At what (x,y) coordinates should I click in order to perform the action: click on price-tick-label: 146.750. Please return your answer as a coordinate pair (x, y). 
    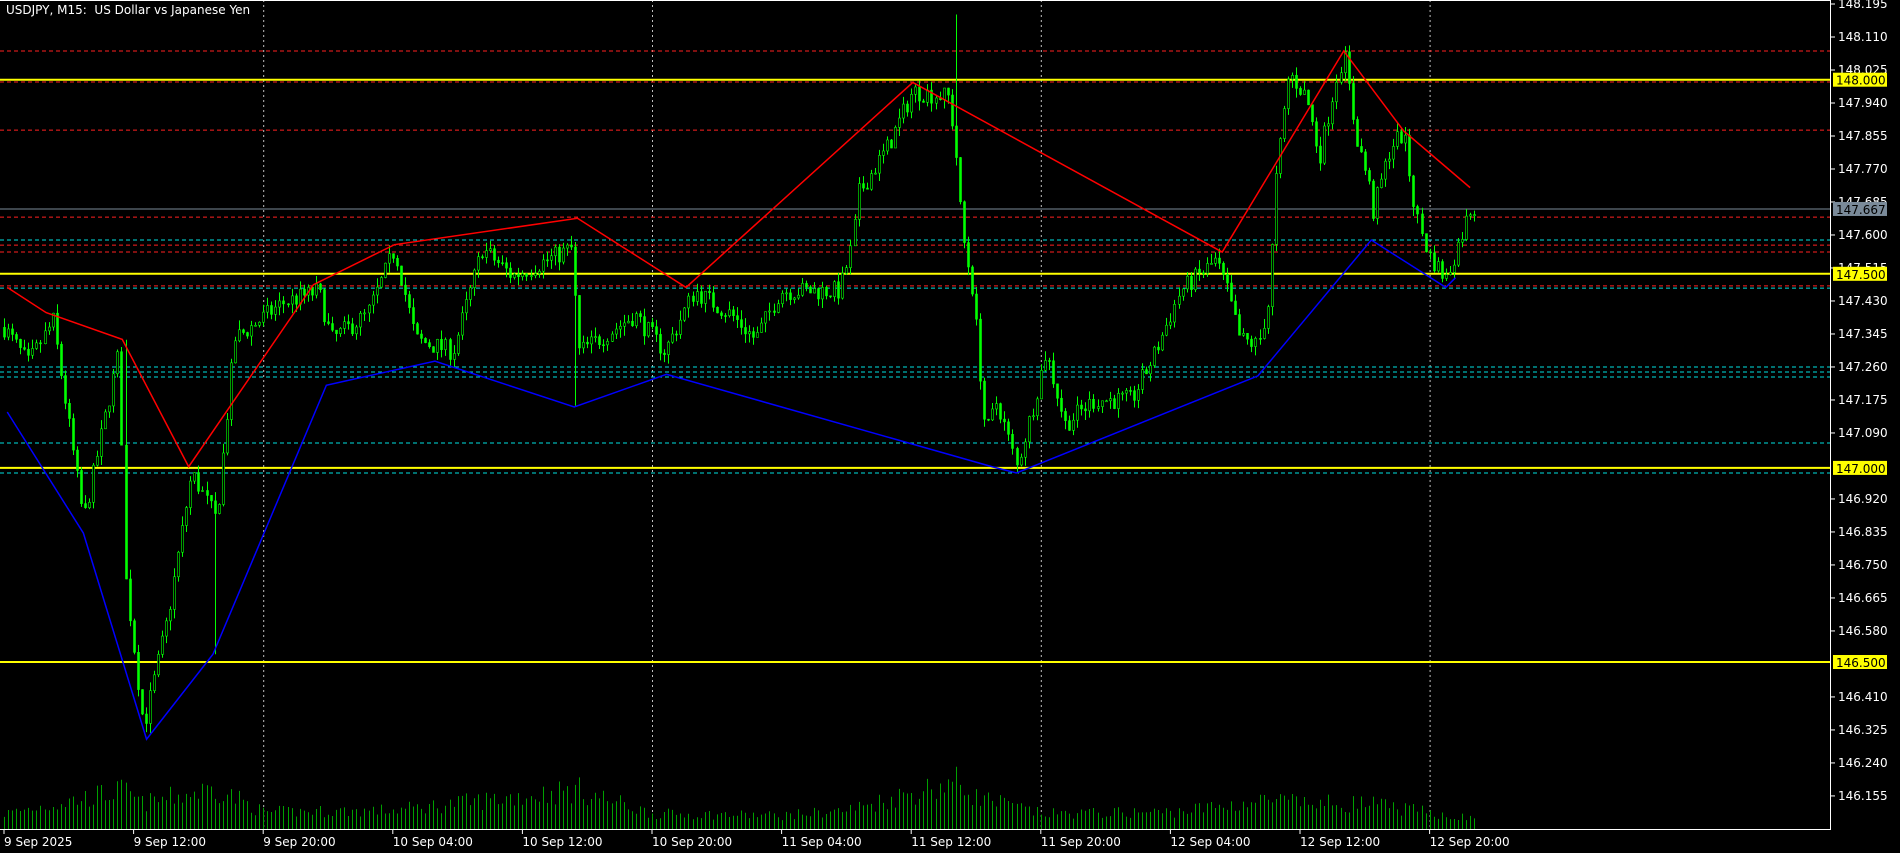
    Looking at the image, I should click on (1863, 565).